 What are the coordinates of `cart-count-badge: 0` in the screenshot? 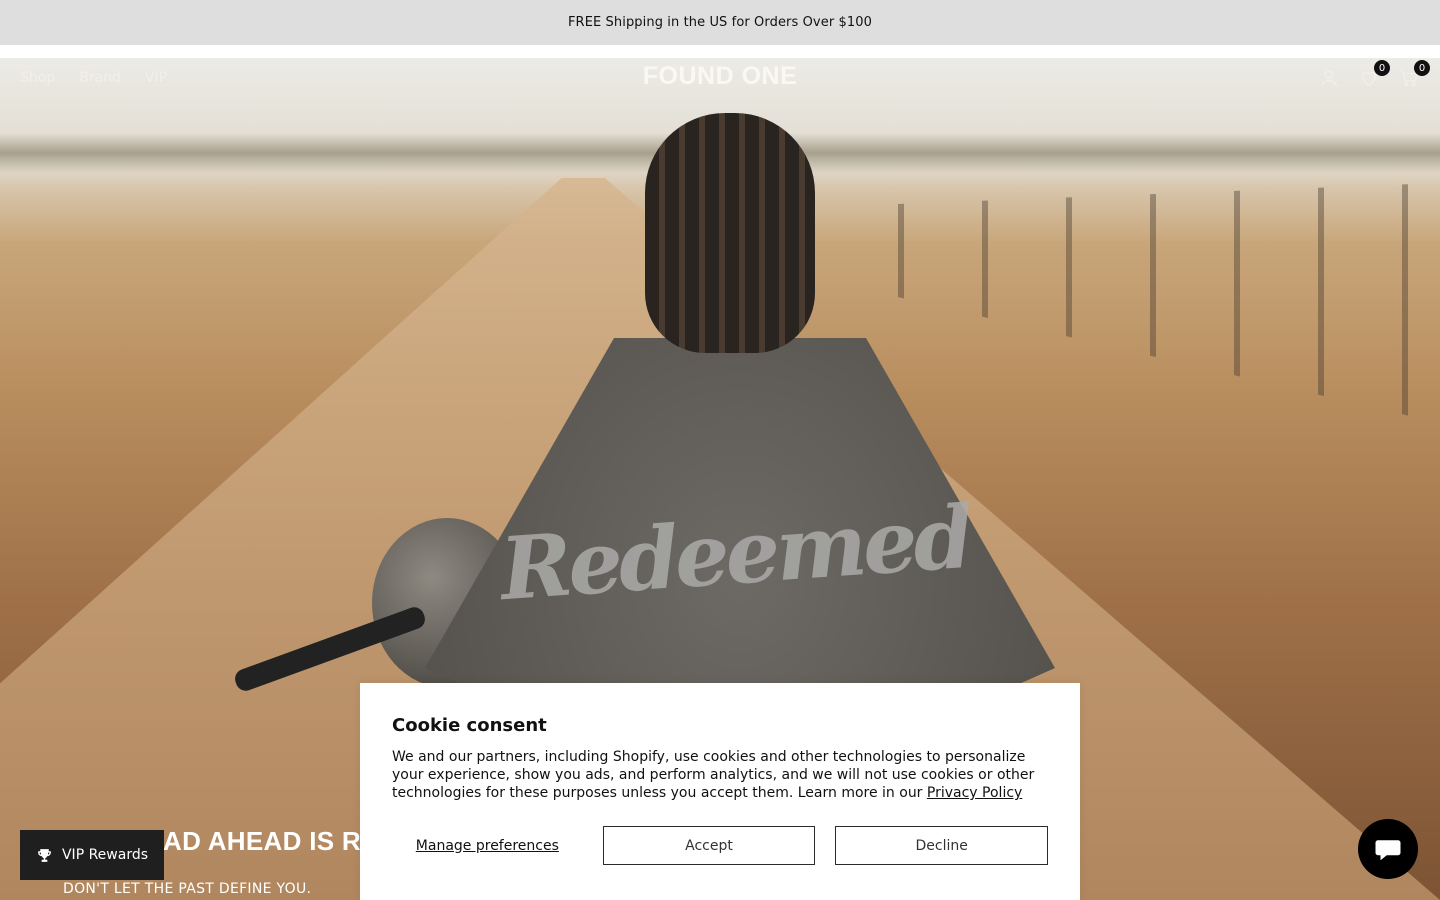 It's located at (1422, 68).